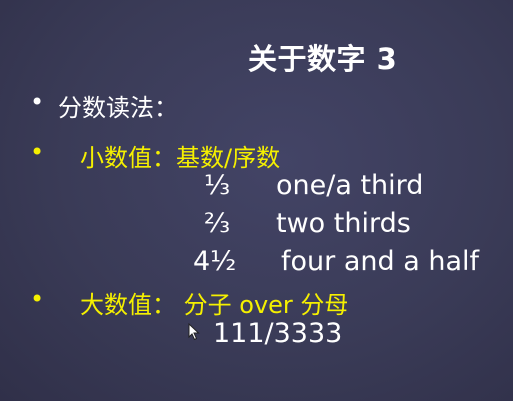 The width and height of the screenshot is (513, 401). I want to click on example-fraction: ⅓, so click(217, 185).